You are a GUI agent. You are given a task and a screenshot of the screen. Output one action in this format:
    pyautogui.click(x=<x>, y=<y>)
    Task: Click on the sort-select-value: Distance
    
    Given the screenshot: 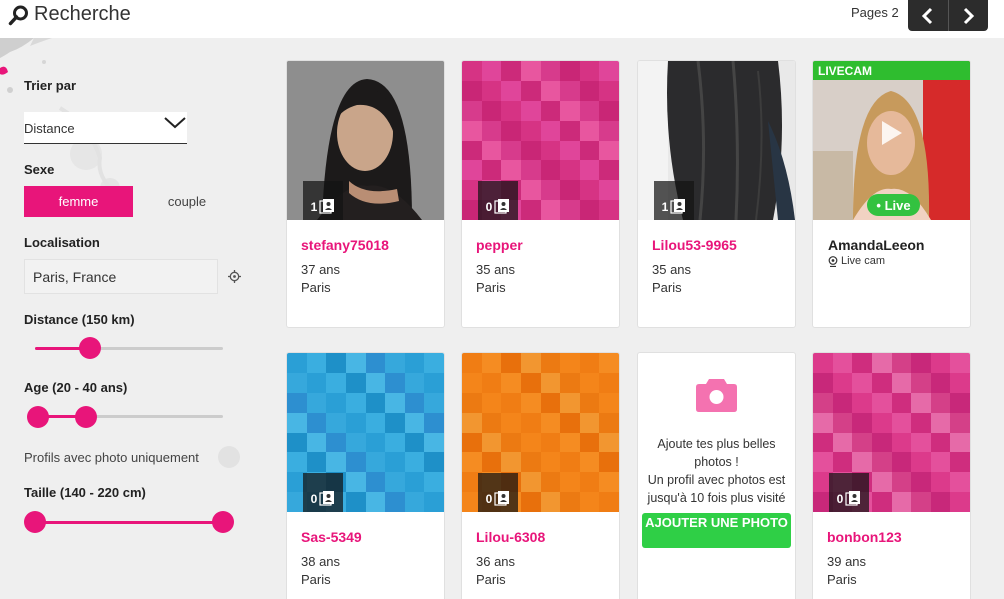 What is the action you would take?
    pyautogui.click(x=49, y=128)
    